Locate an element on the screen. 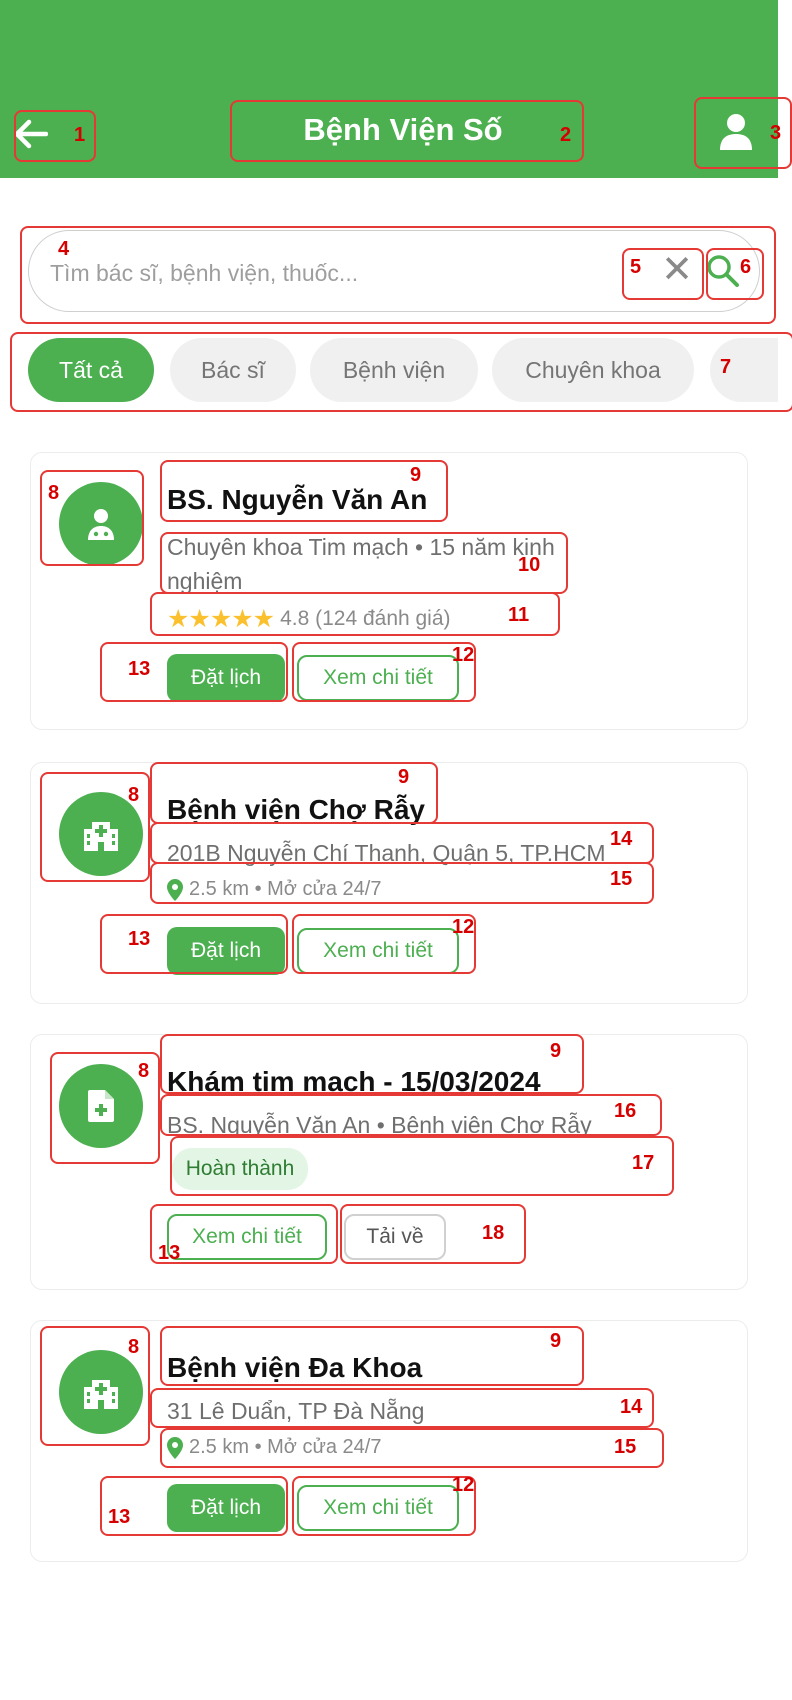  user-icon is located at coordinates (736, 132).